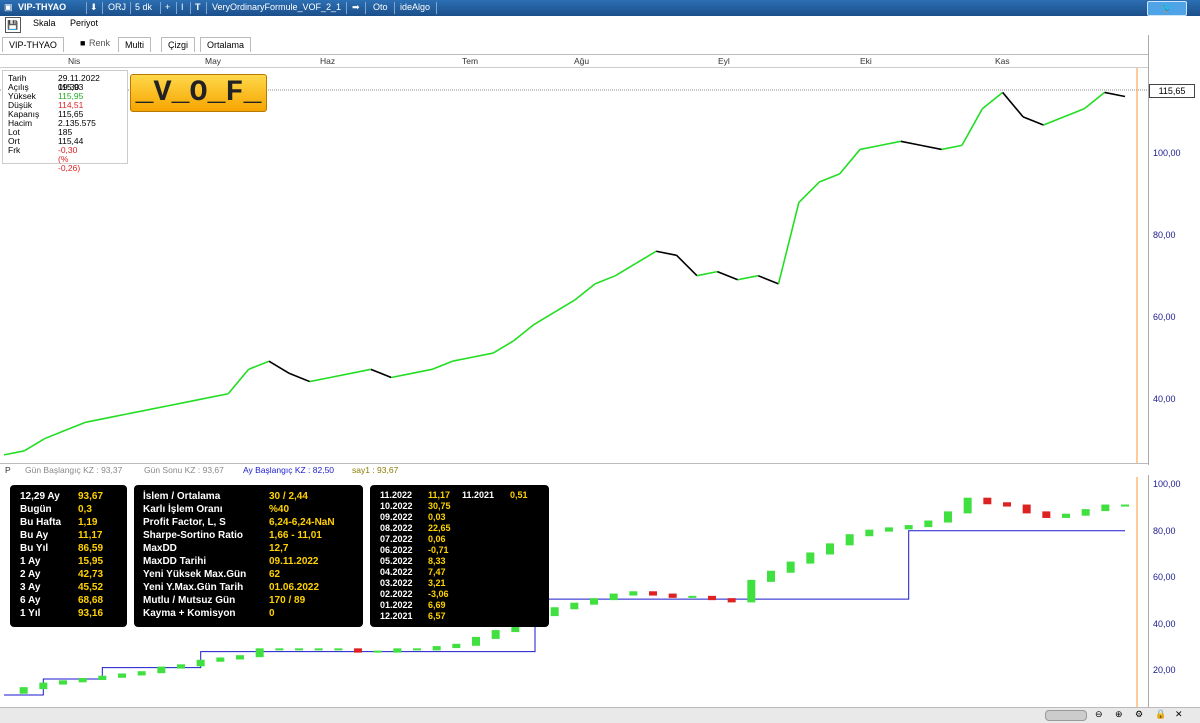 The image size is (1200, 723). What do you see at coordinates (295, 535) in the screenshot?
I see `stat-value: 1,66 - 11,01` at bounding box center [295, 535].